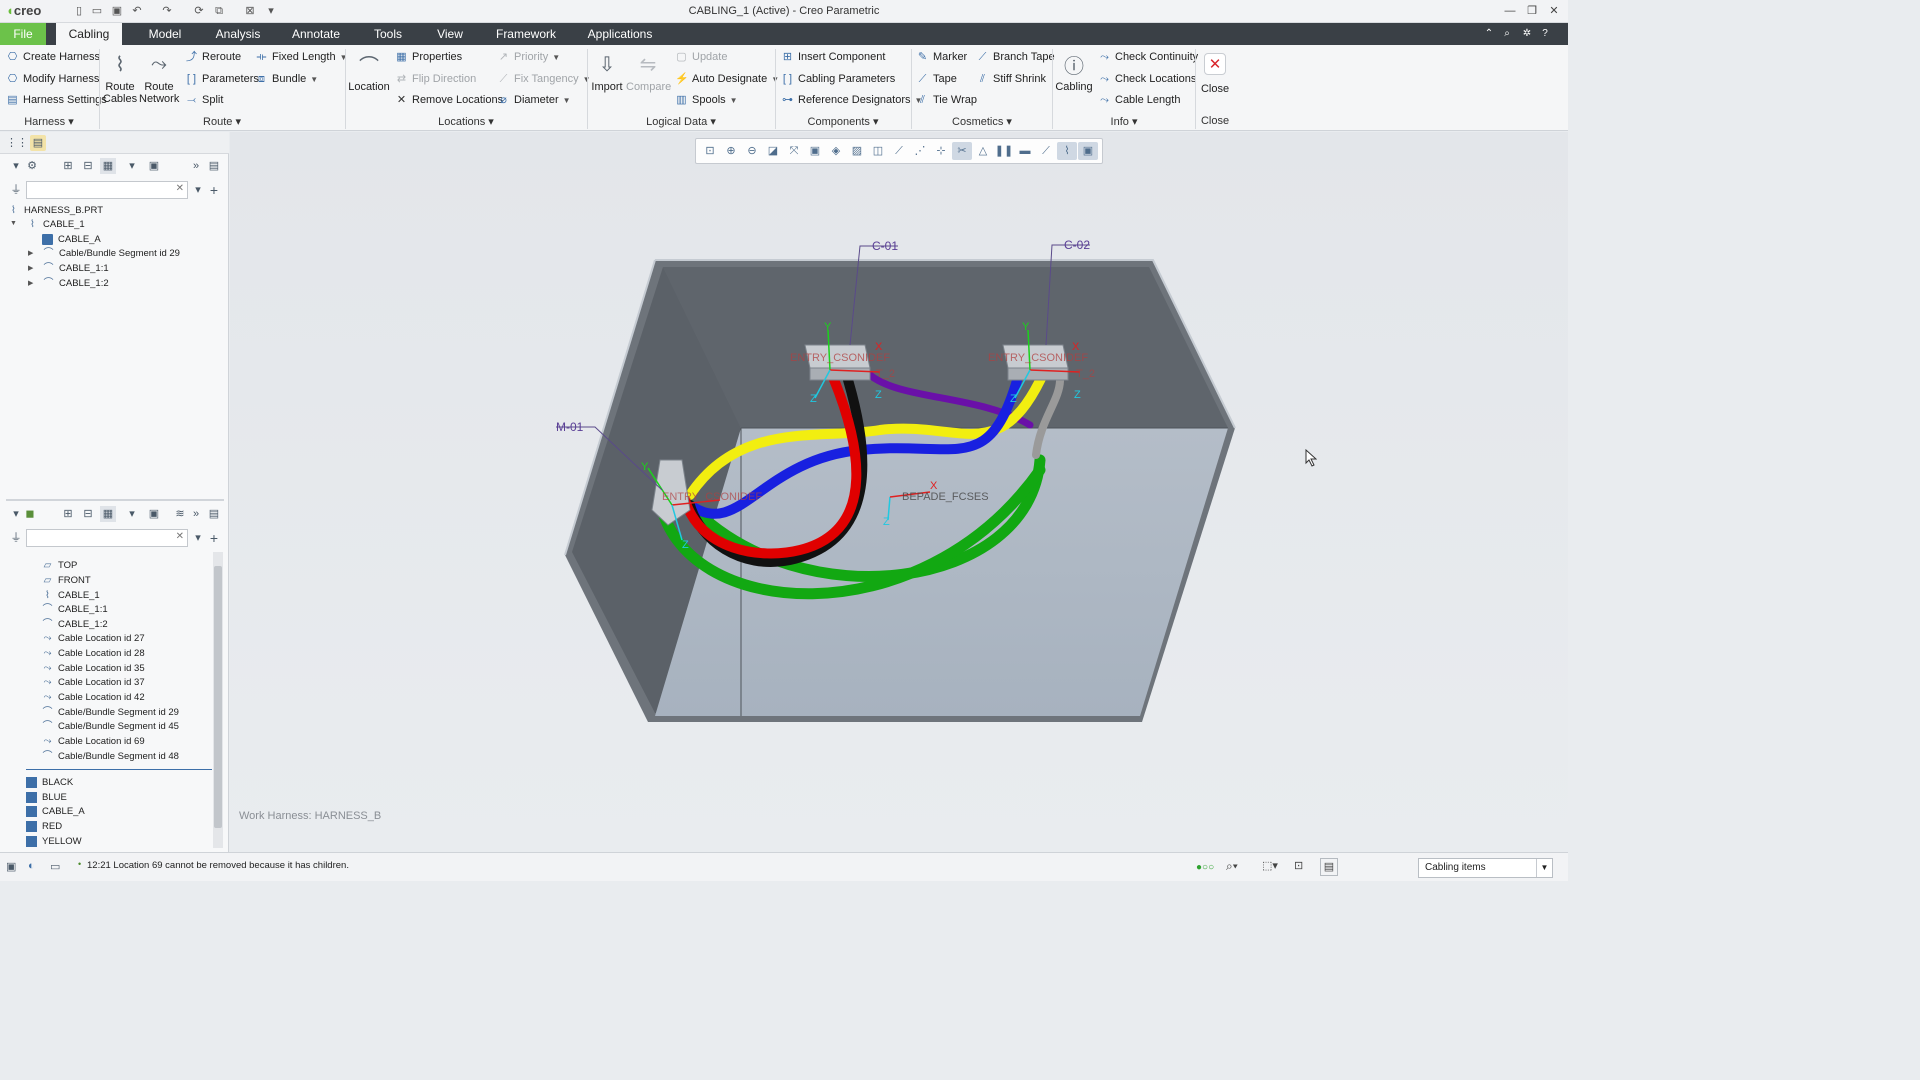 The width and height of the screenshot is (1920, 1080). What do you see at coordinates (30, 514) in the screenshot?
I see `model-icon: ◼` at bounding box center [30, 514].